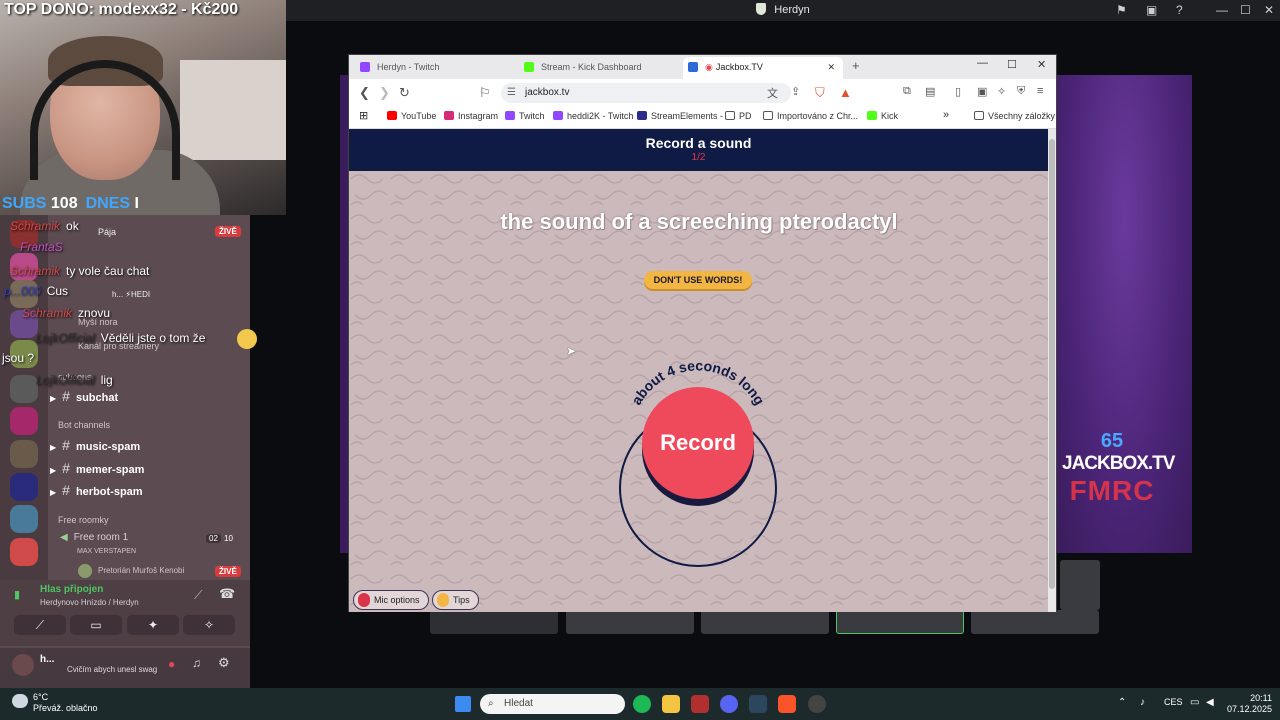 The image size is (1280, 720). What do you see at coordinates (795, 91) in the screenshot?
I see `share-icon: ⇪` at bounding box center [795, 91].